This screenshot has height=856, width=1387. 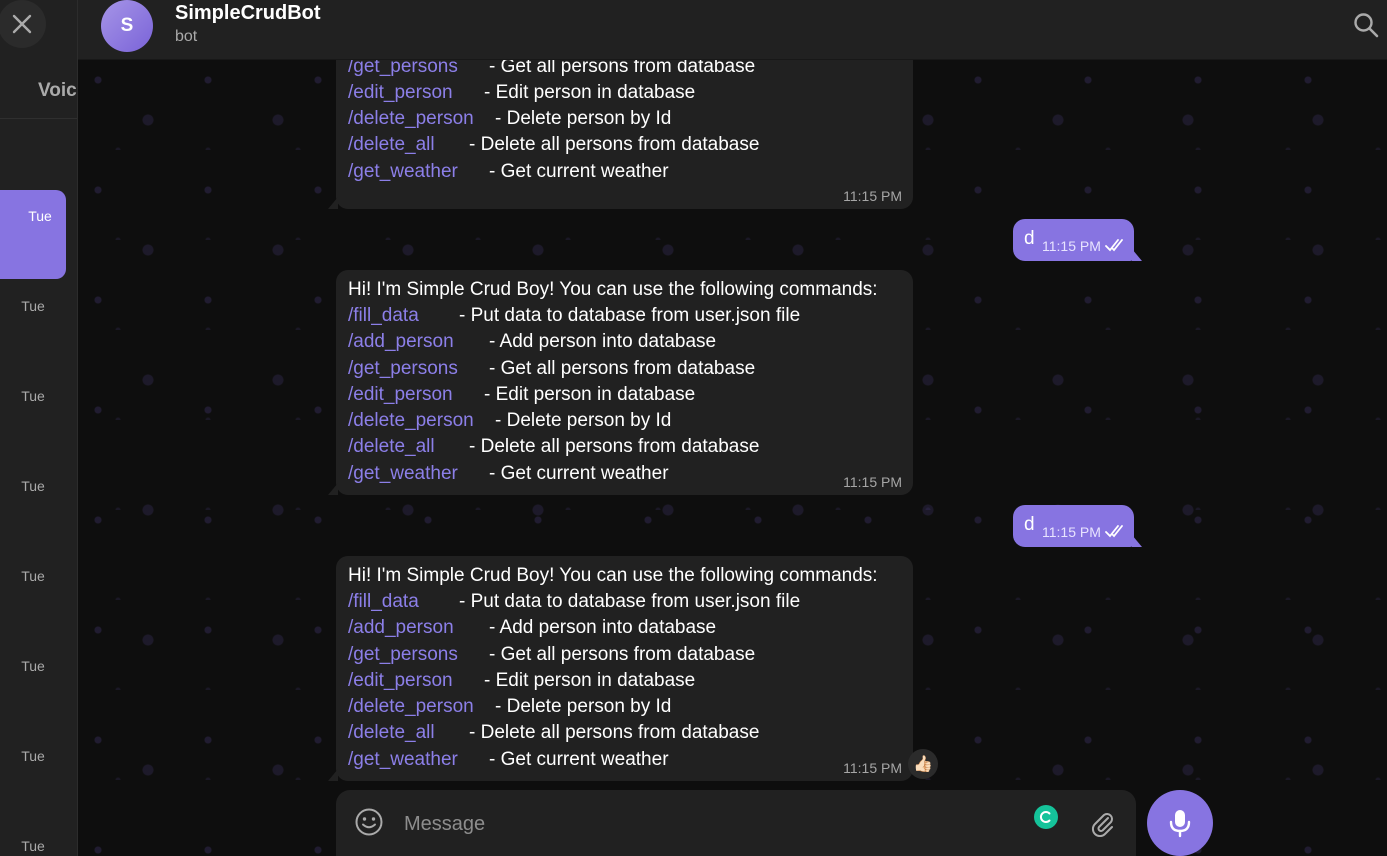 I want to click on emoji-icon, so click(x=369, y=822).